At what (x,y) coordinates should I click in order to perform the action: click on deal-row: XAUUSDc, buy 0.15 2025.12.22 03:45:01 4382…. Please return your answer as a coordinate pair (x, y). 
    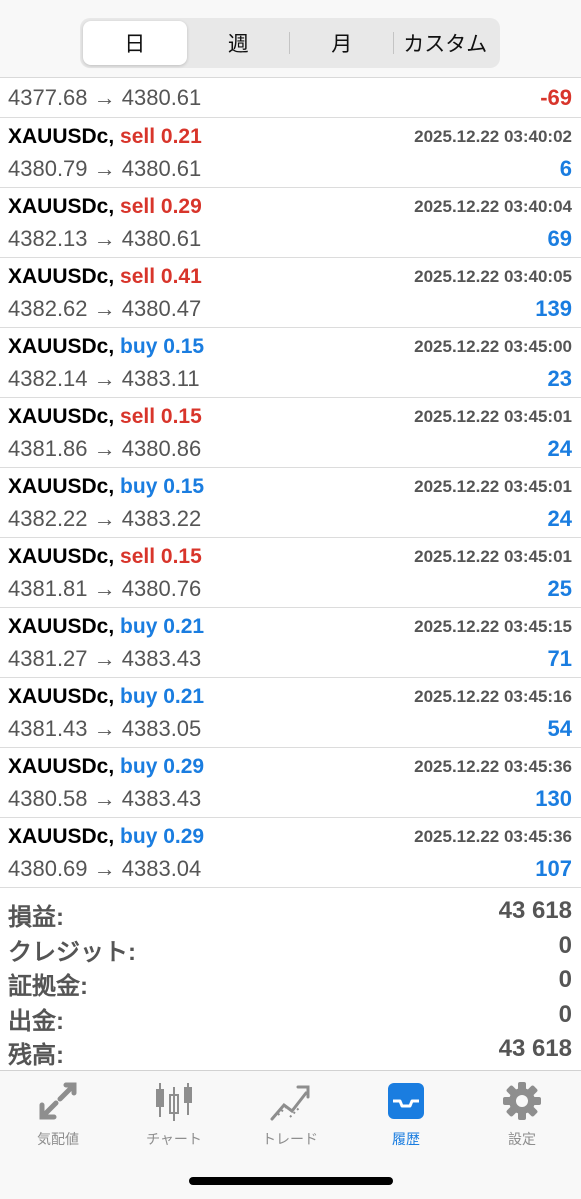
    Looking at the image, I should click on (290, 503).